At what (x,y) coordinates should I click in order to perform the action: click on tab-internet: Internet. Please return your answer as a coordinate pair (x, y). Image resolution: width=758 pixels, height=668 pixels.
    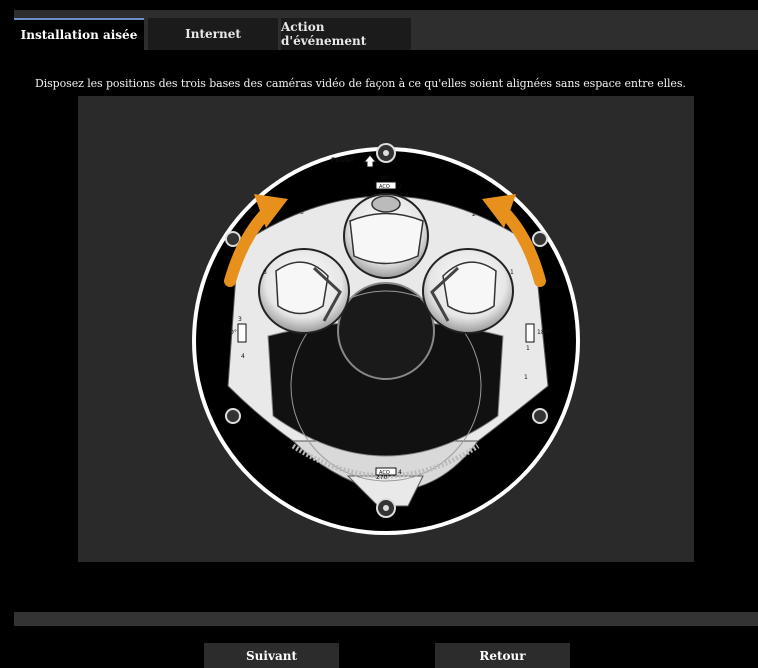
    Looking at the image, I should click on (213, 34).